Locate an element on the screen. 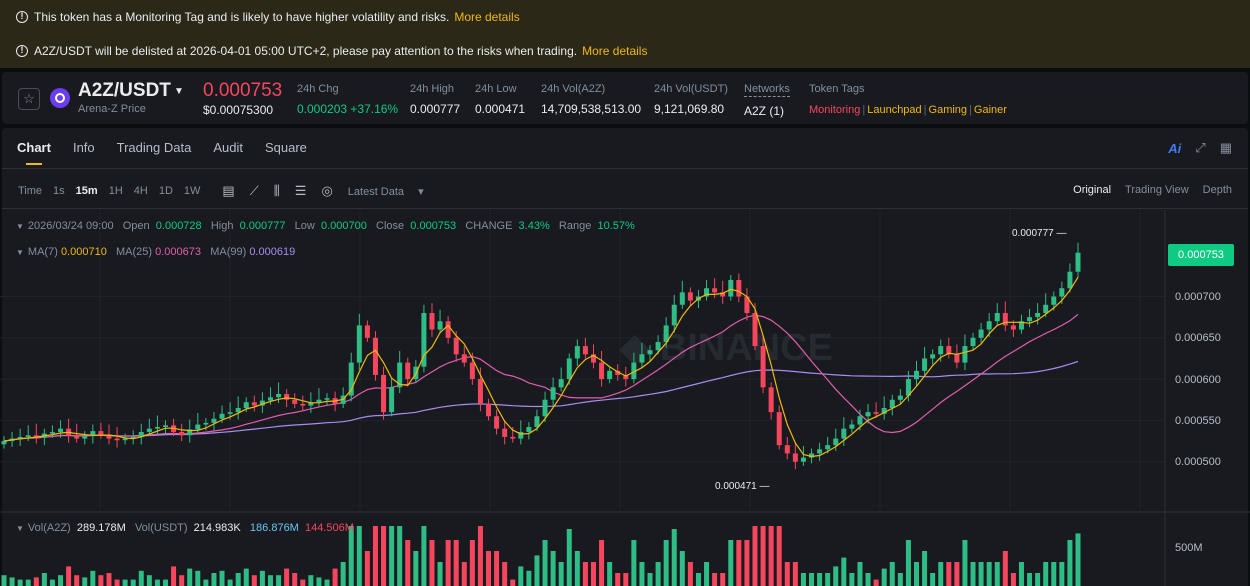 The width and height of the screenshot is (1250, 586). chart-tools: Ai ⤢ ▦ is located at coordinates (1200, 148).